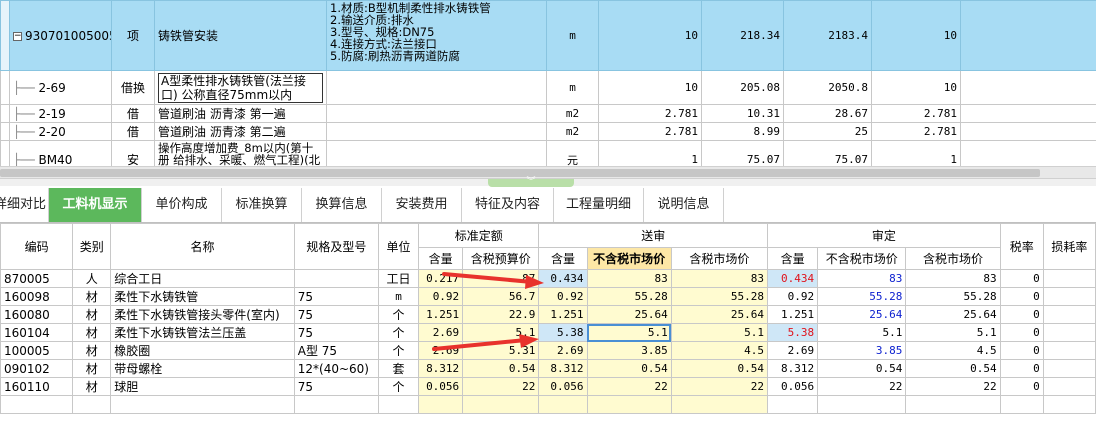 This screenshot has height=430, width=1096. What do you see at coordinates (37, 368) in the screenshot?
I see `res-code: 090102` at bounding box center [37, 368].